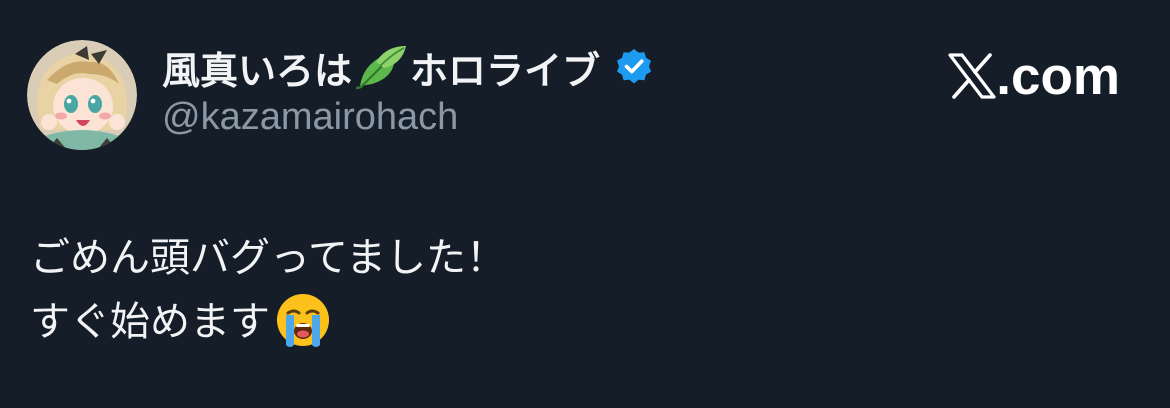  I want to click on x-brand-logo: .com, so click(1034, 76).